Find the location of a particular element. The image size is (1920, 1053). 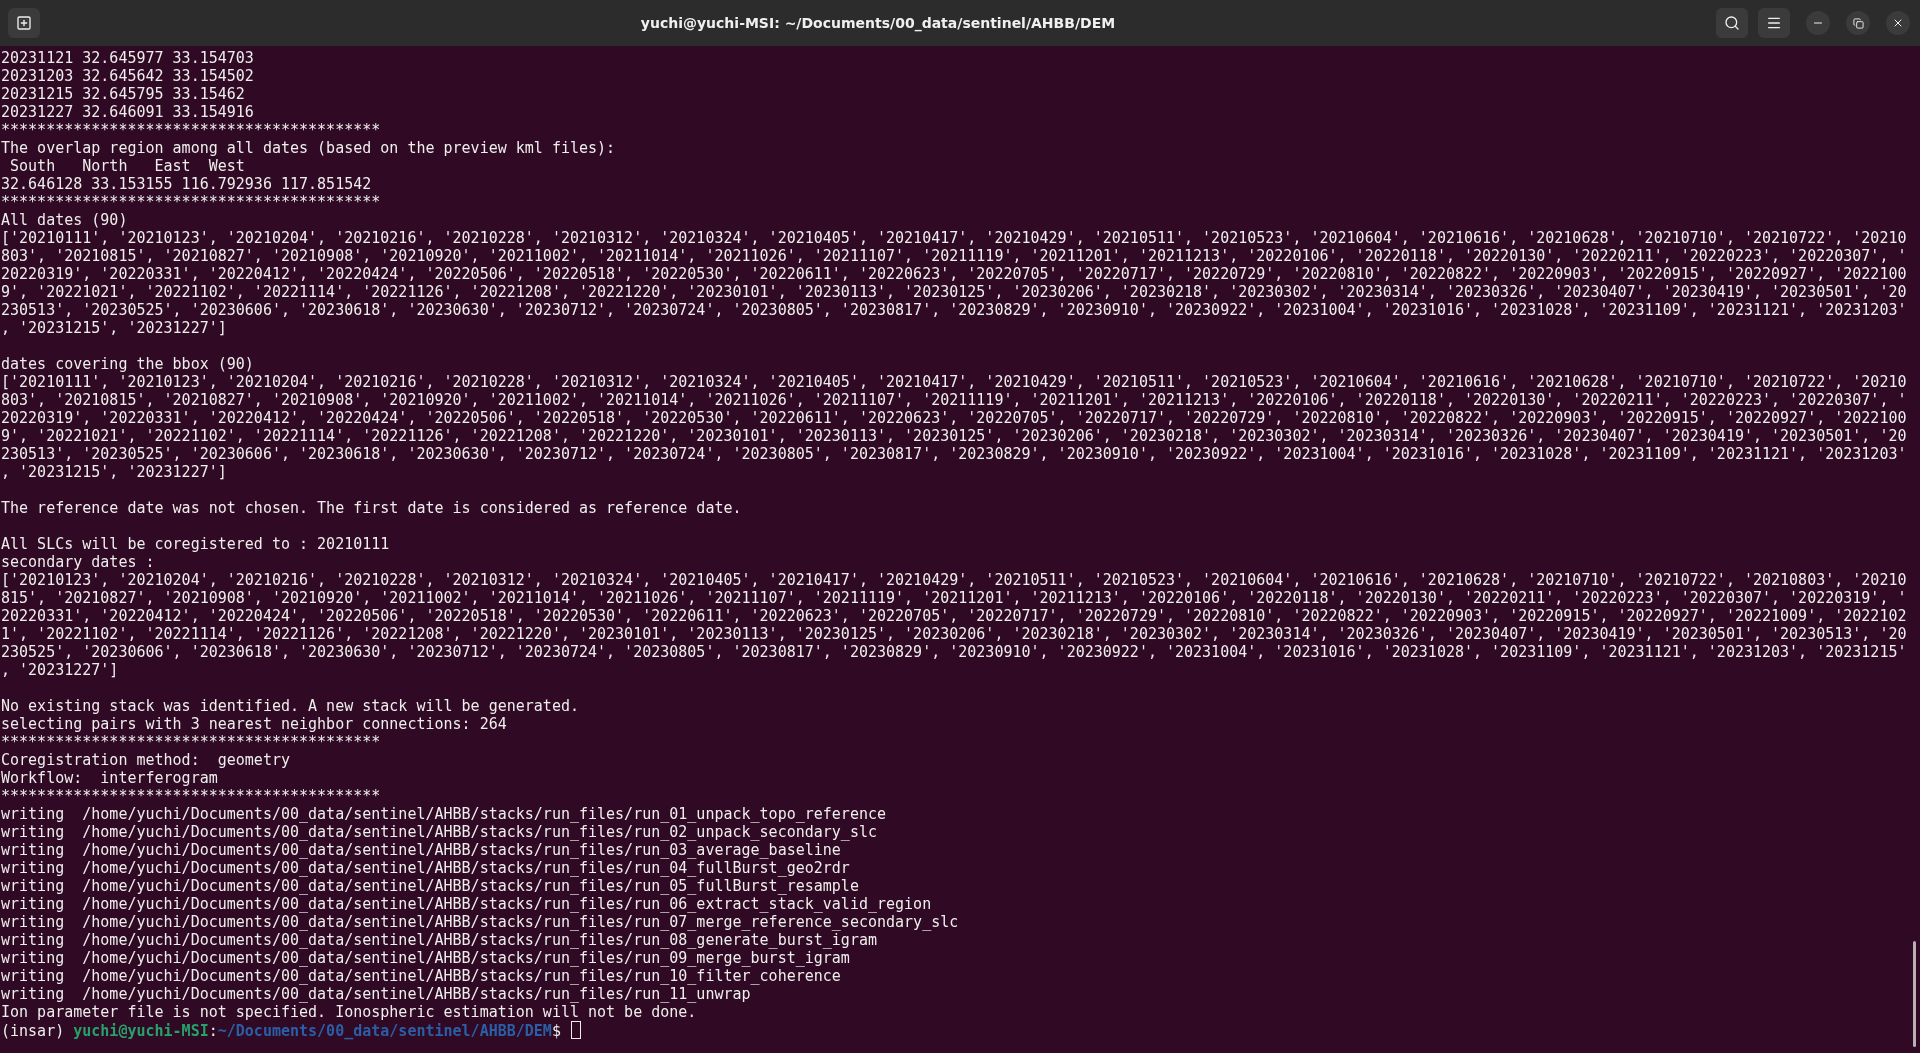

minimize-button is located at coordinates (1818, 23).